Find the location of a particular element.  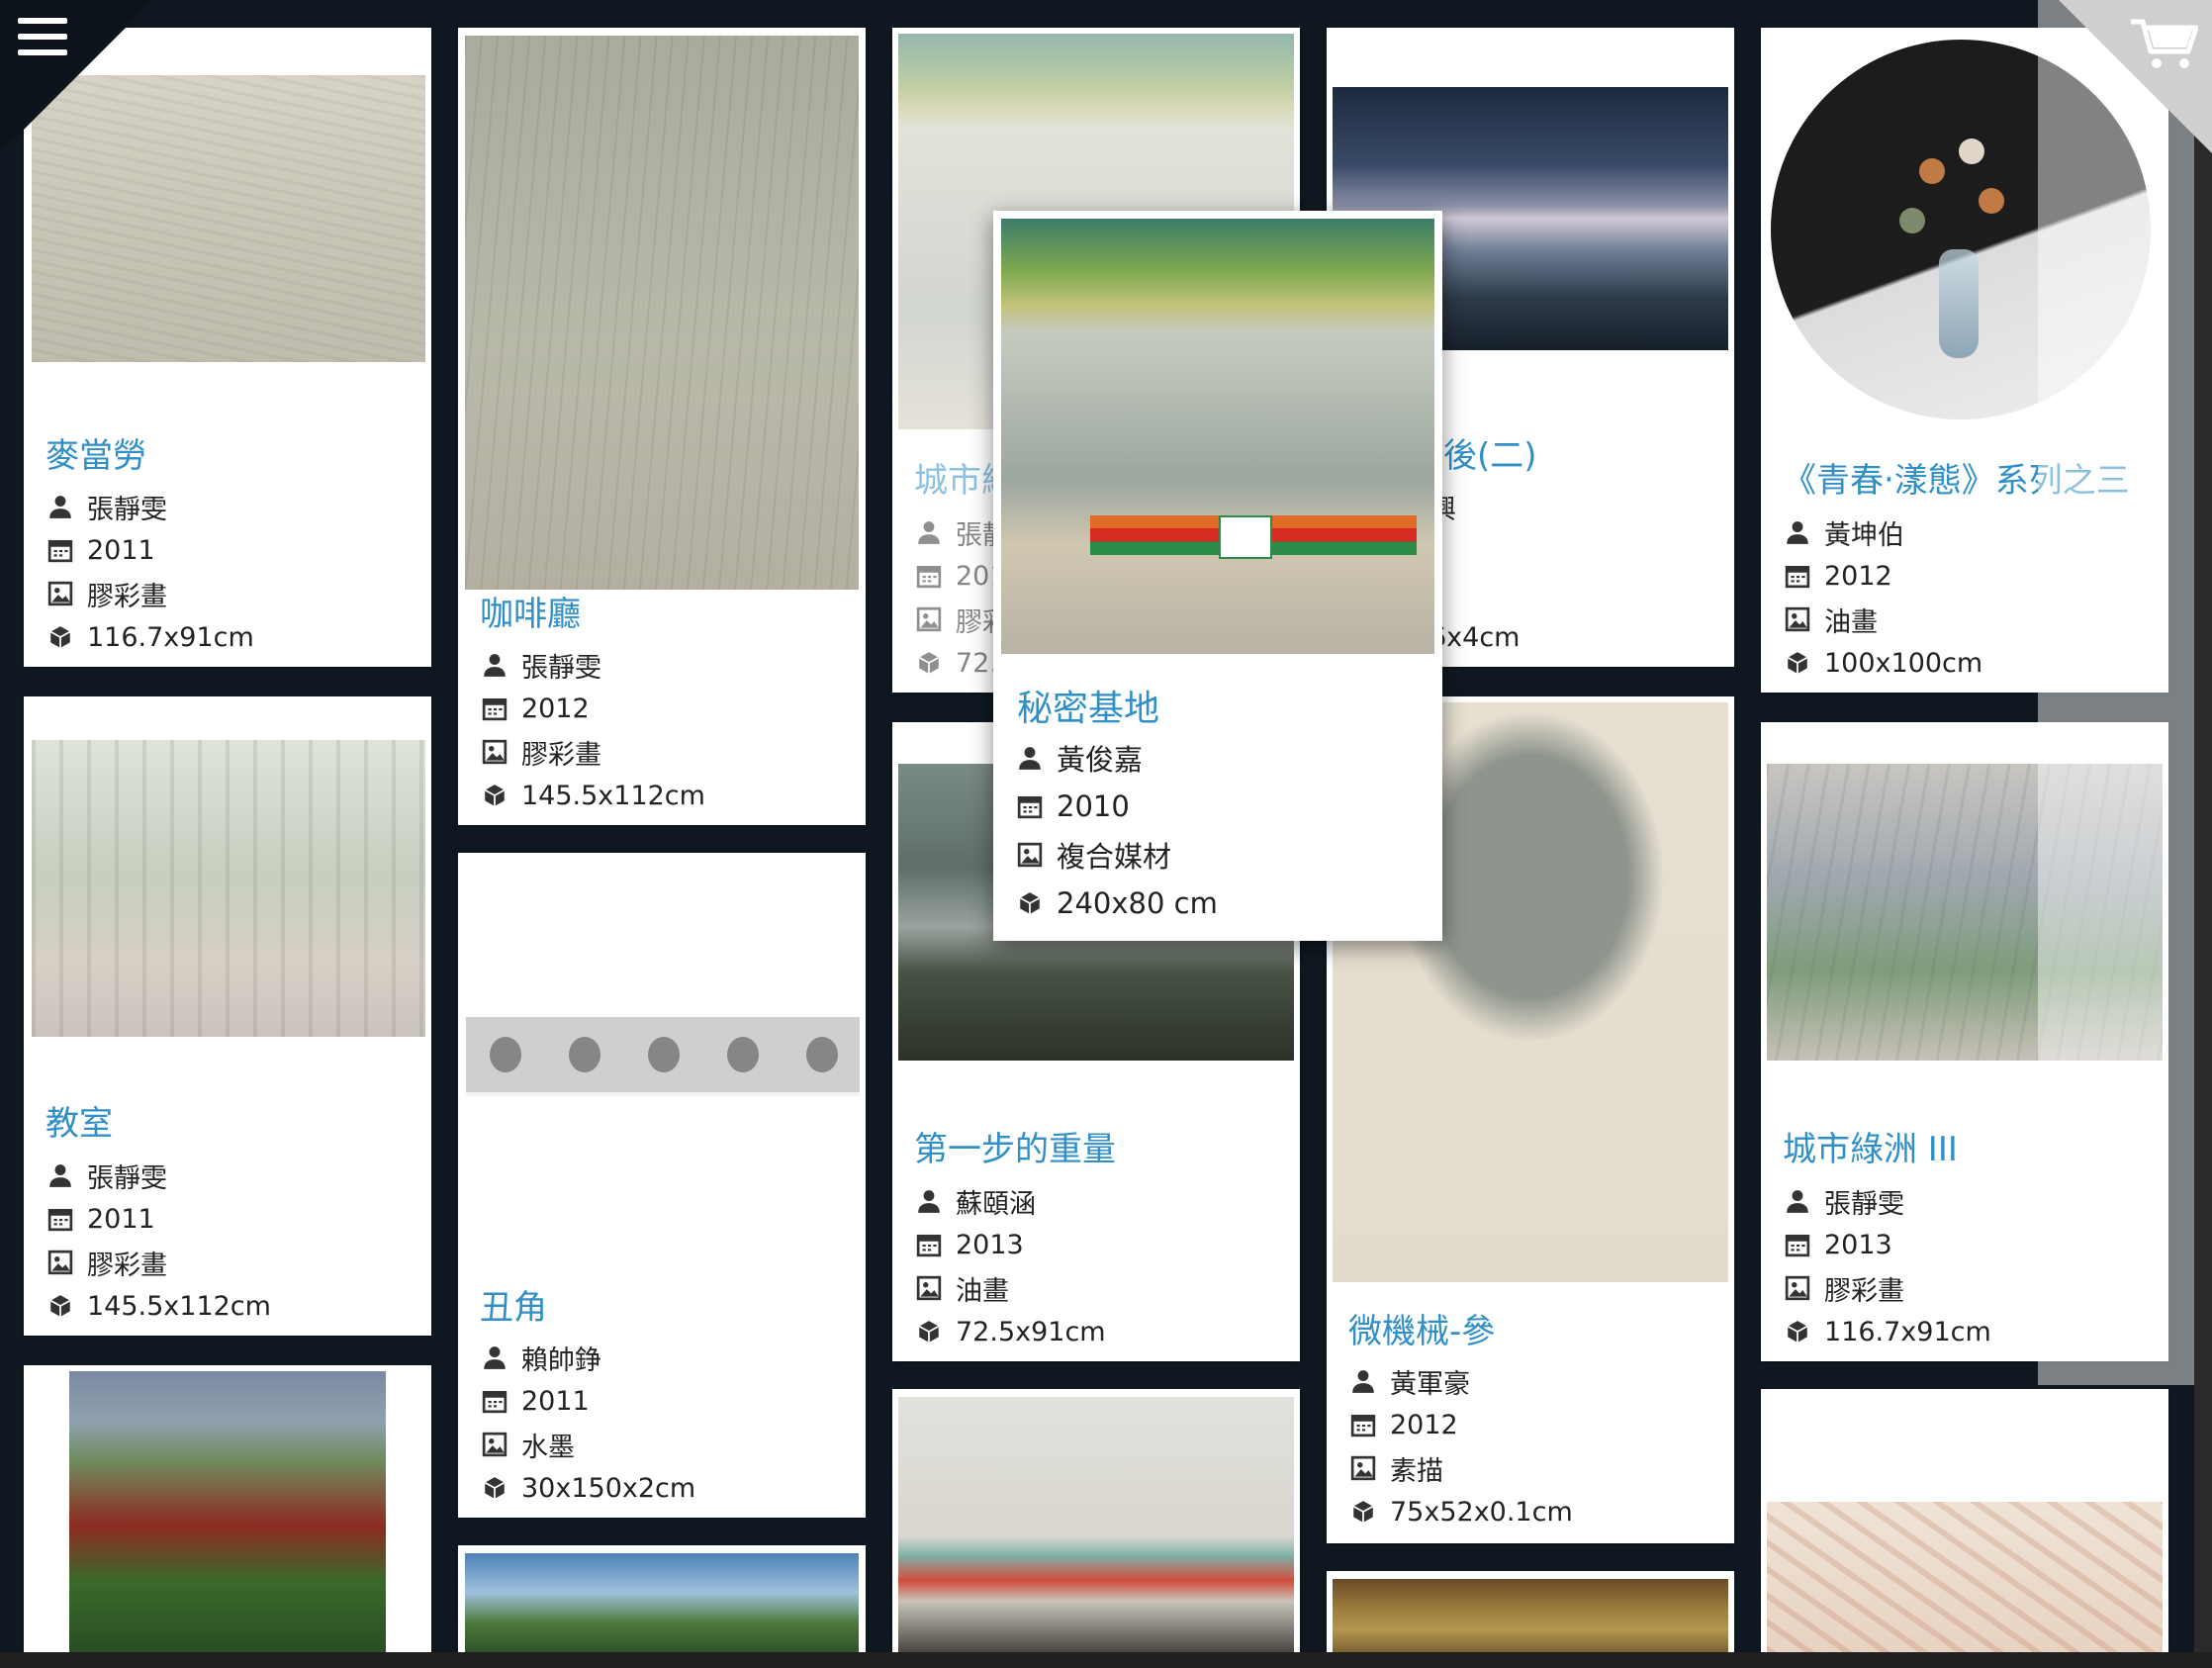

artwork-title: 《青春‧漾態》系列之三 is located at coordinates (1957, 477).